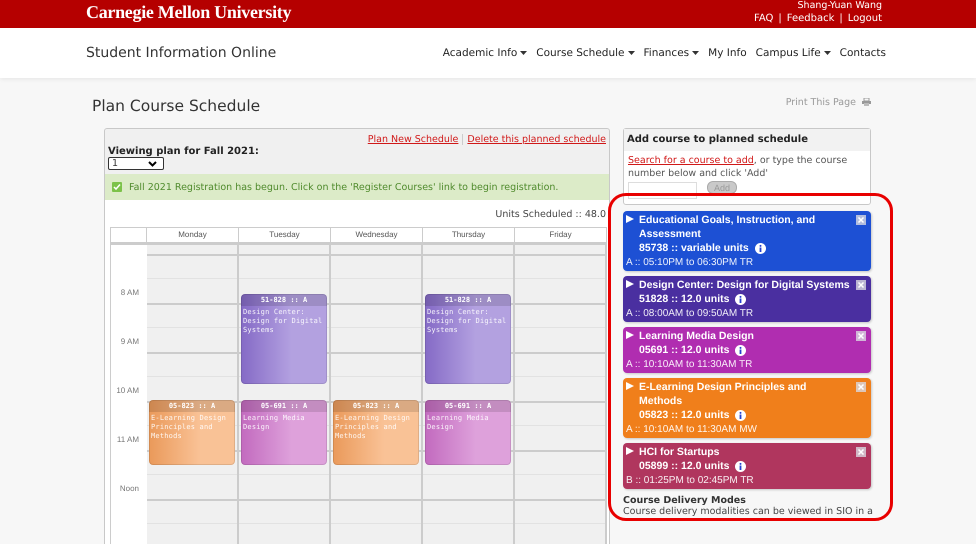 The image size is (976, 544). What do you see at coordinates (193, 235) in the screenshot?
I see `day-header: Monday` at bounding box center [193, 235].